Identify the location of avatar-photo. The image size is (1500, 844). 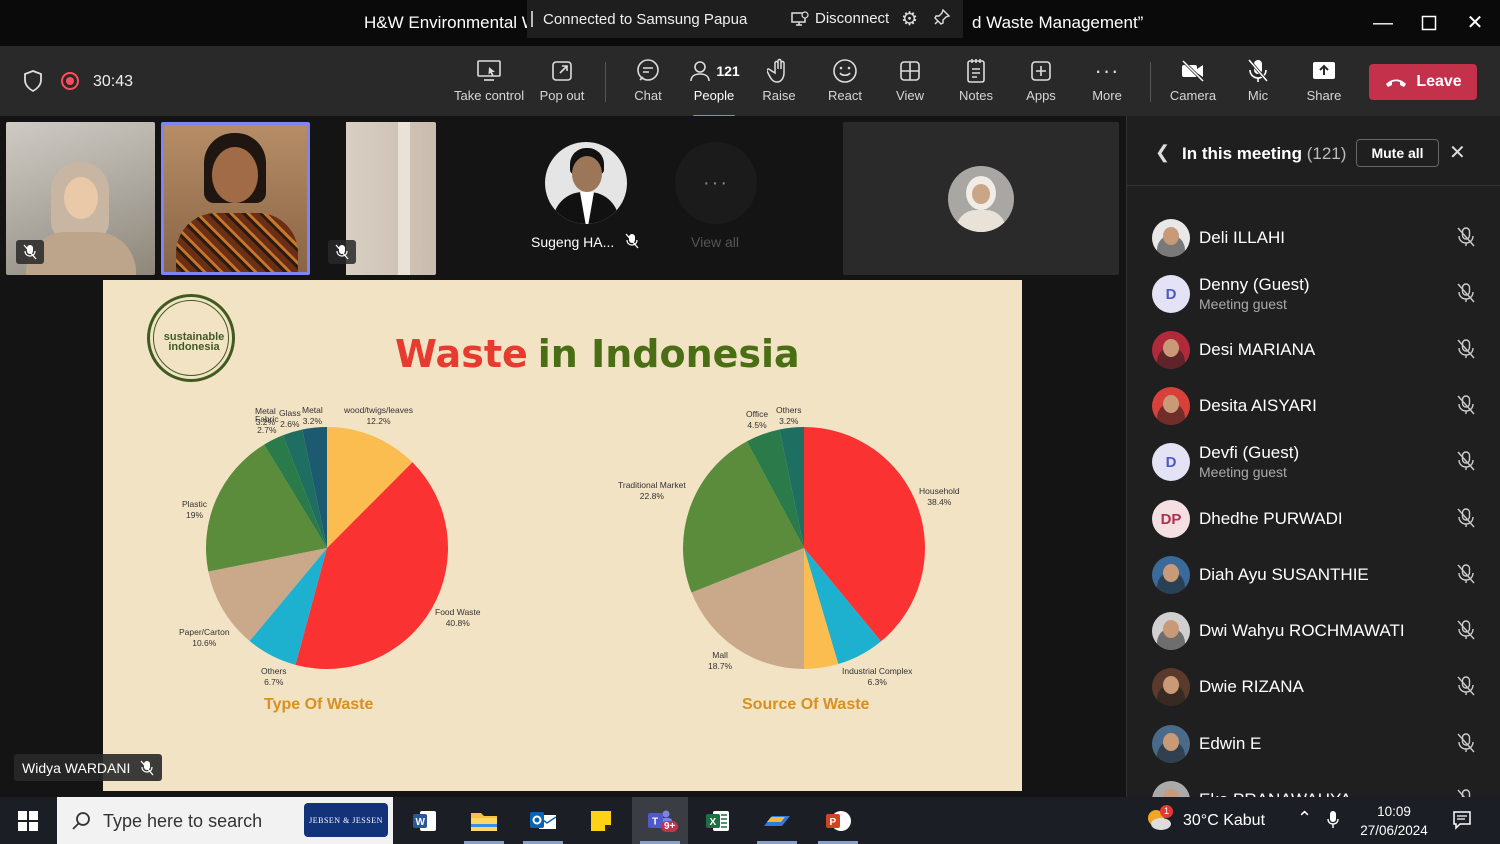
(1171, 348).